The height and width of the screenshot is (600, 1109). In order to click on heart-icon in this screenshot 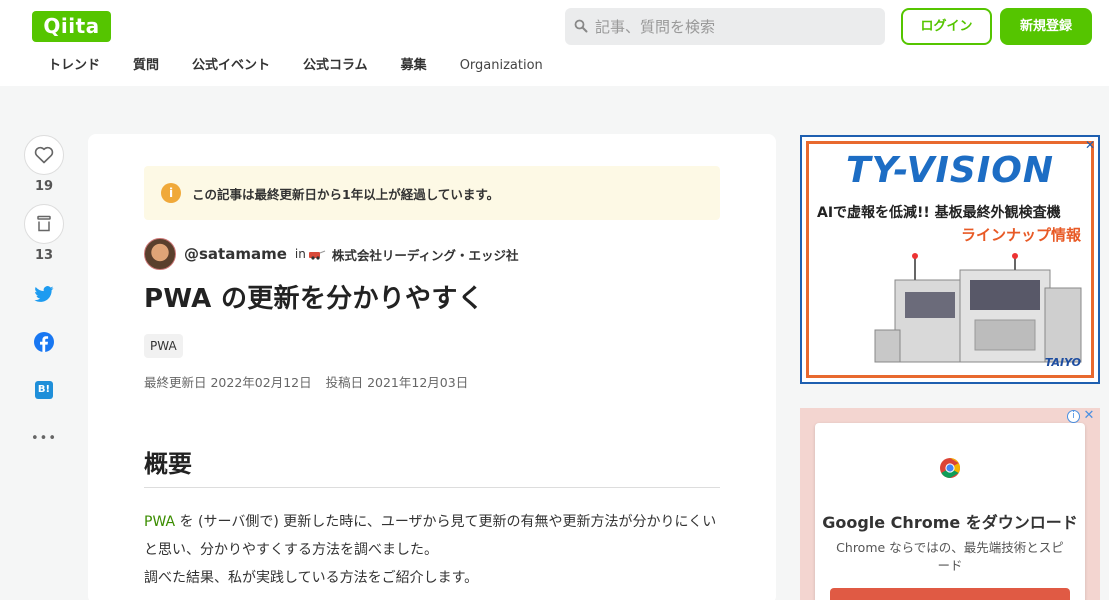, I will do `click(44, 155)`.